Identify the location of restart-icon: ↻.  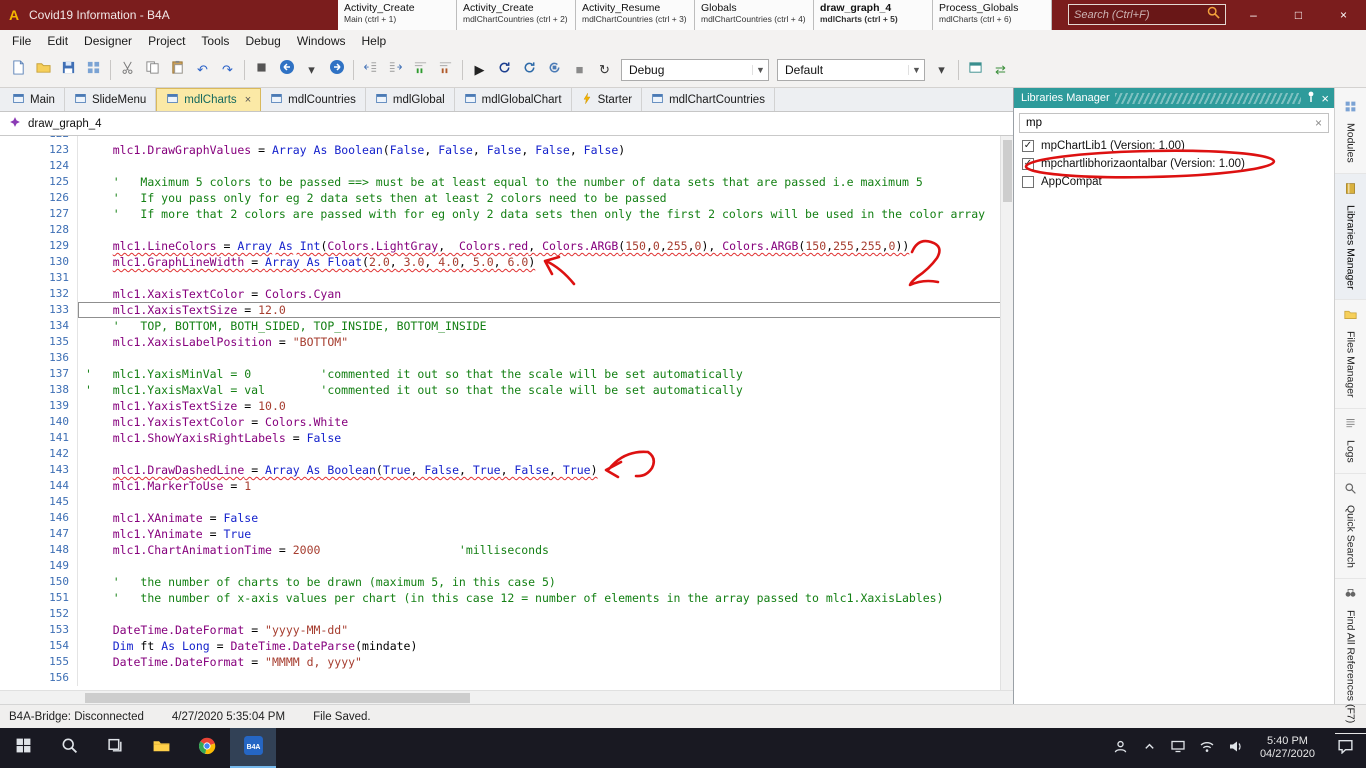
(604, 69).